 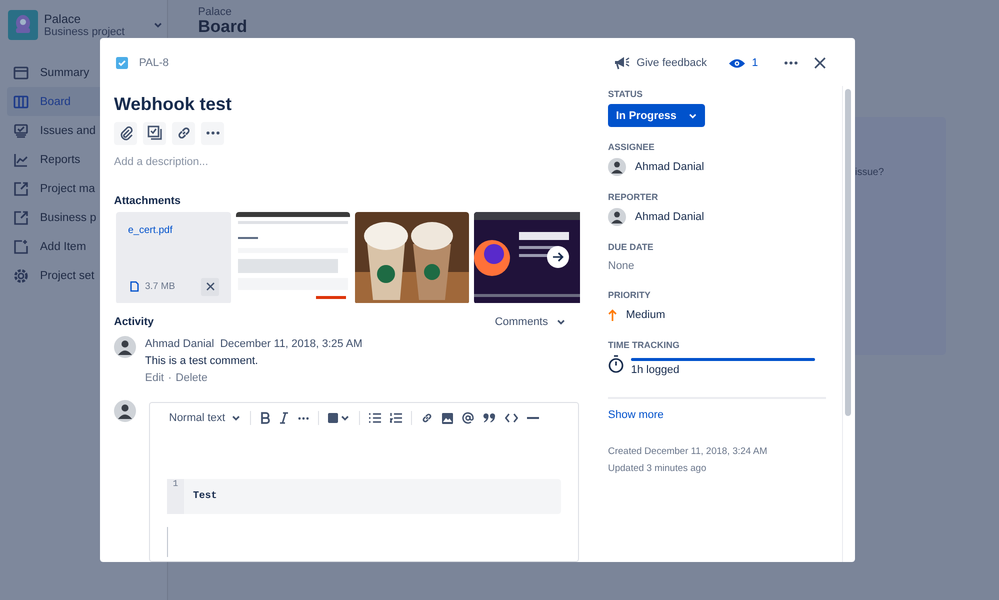 What do you see at coordinates (660, 63) in the screenshot?
I see `feedback-button: Give feedback` at bounding box center [660, 63].